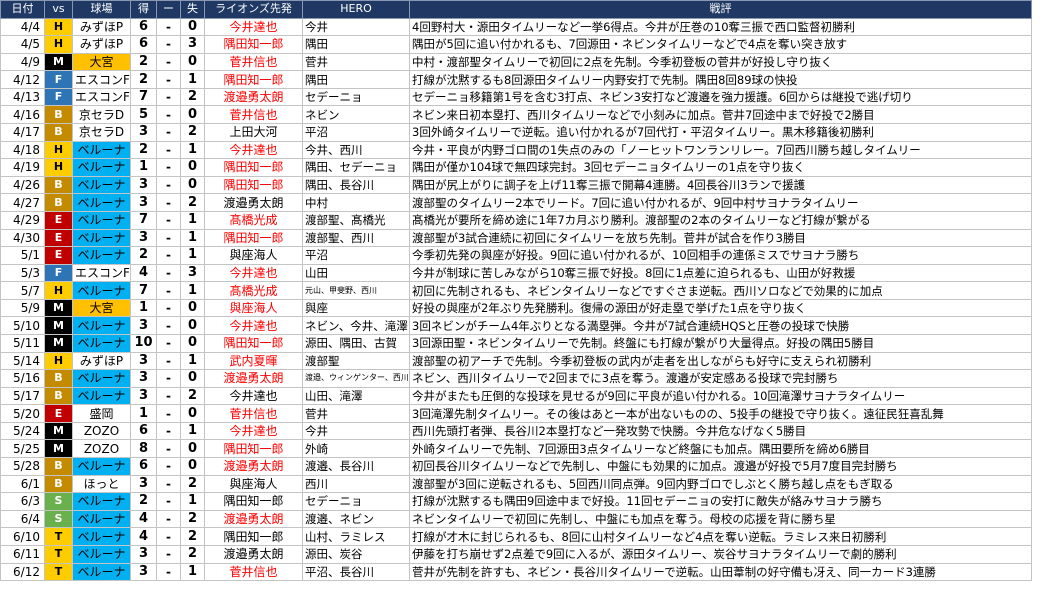 This screenshot has width=1042, height=601. What do you see at coordinates (143, 167) in the screenshot?
I see `cell-runs: 1` at bounding box center [143, 167].